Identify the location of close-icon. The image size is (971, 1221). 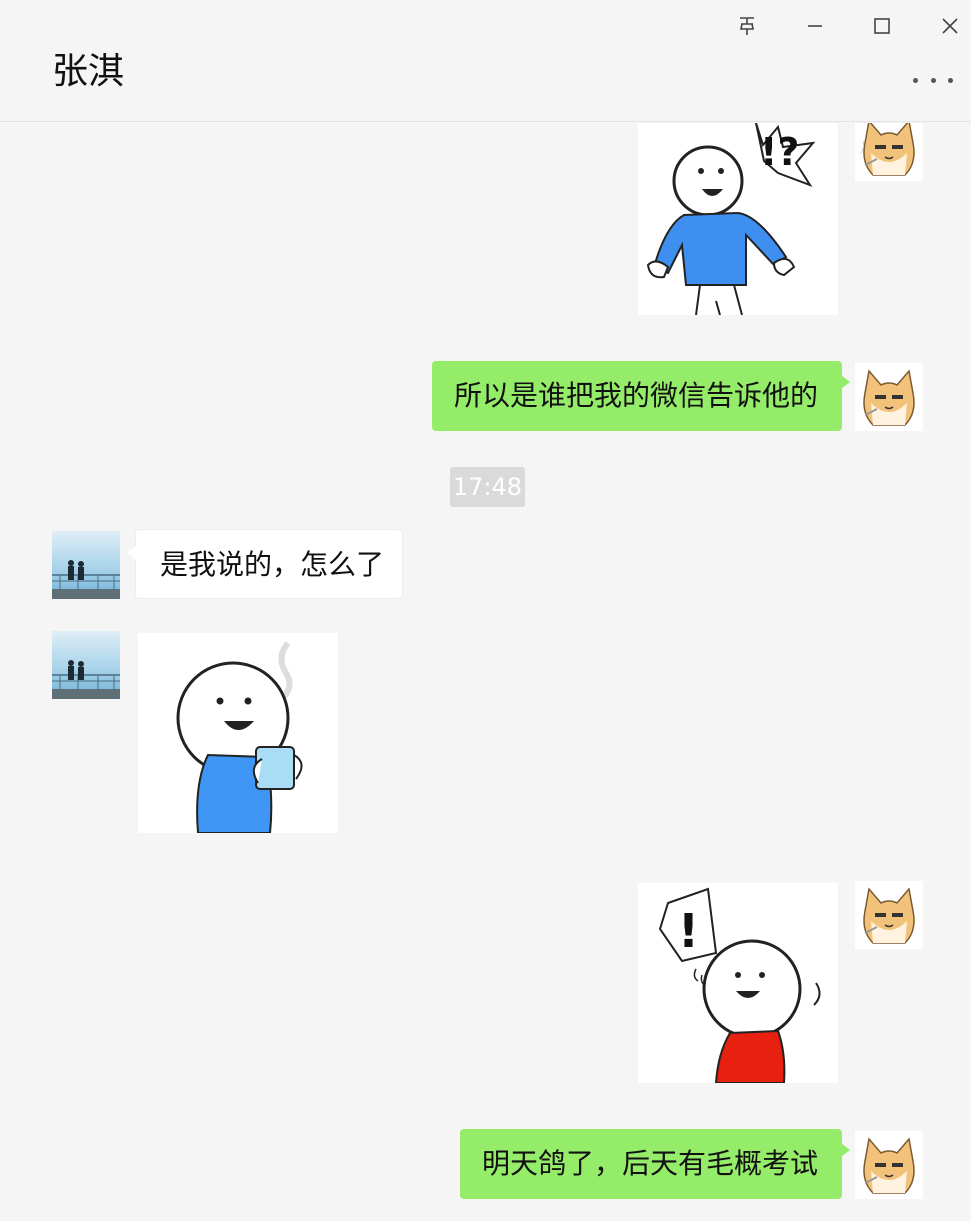
(950, 26).